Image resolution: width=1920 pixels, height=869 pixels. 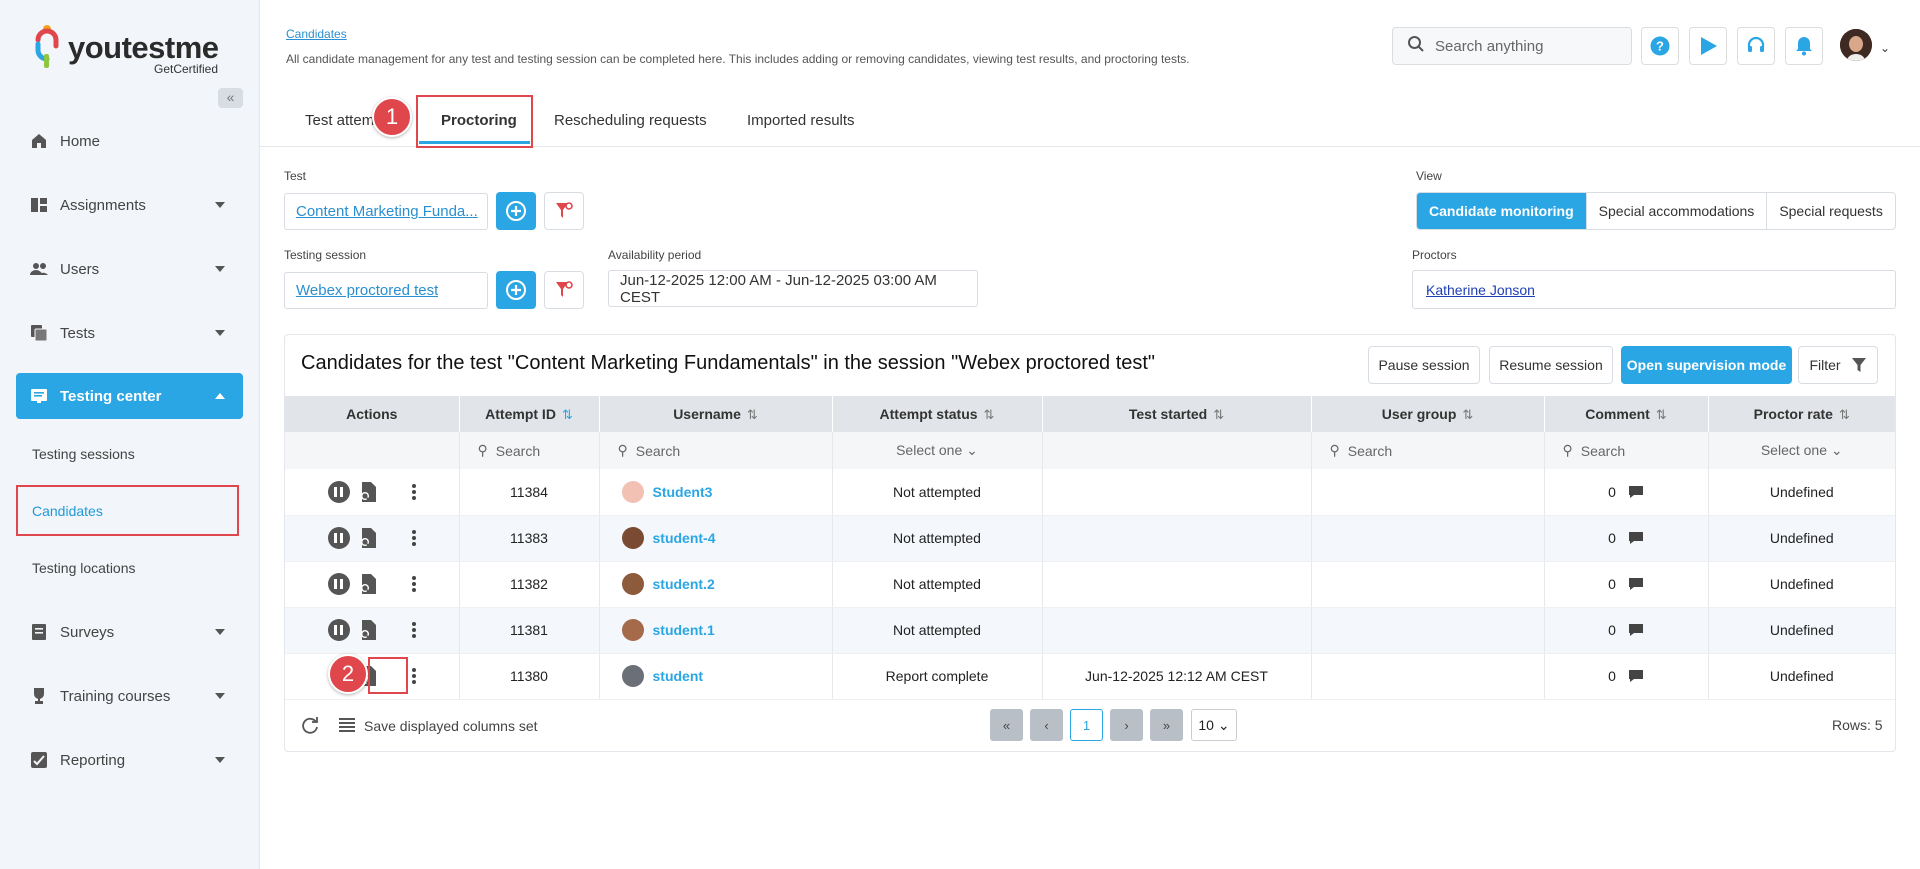 I want to click on username-cell: student-4, so click(x=715, y=538).